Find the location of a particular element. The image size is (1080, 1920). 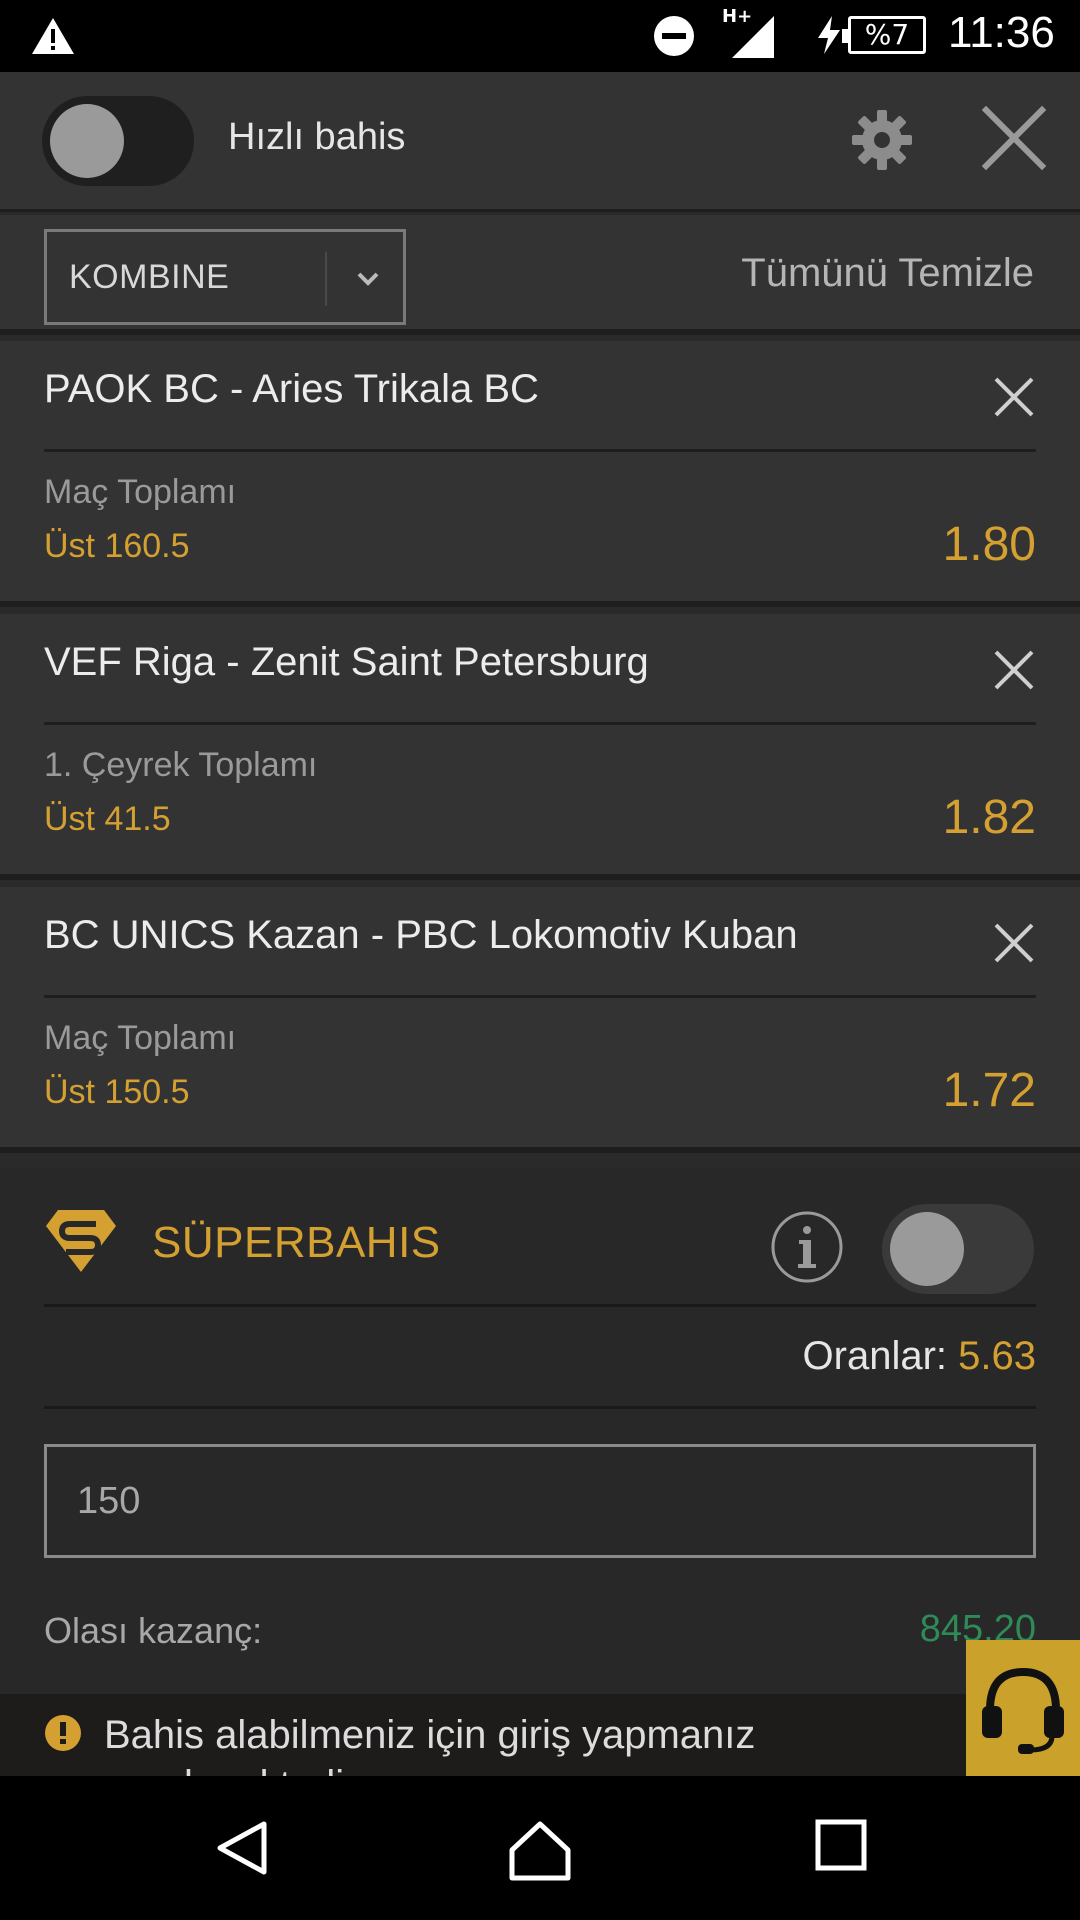

headset-icon is located at coordinates (1023, 1710).